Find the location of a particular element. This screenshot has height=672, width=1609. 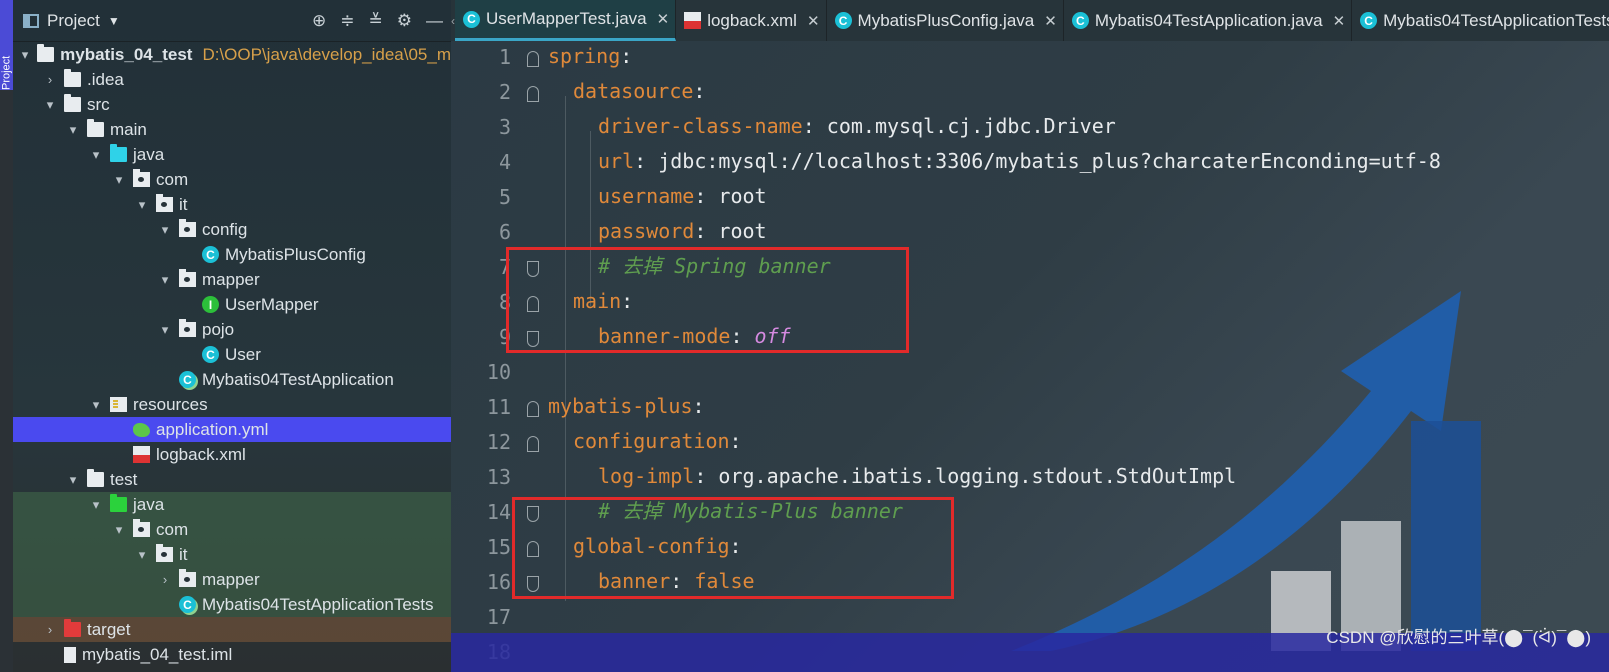

tree-item: › target is located at coordinates (232, 629).